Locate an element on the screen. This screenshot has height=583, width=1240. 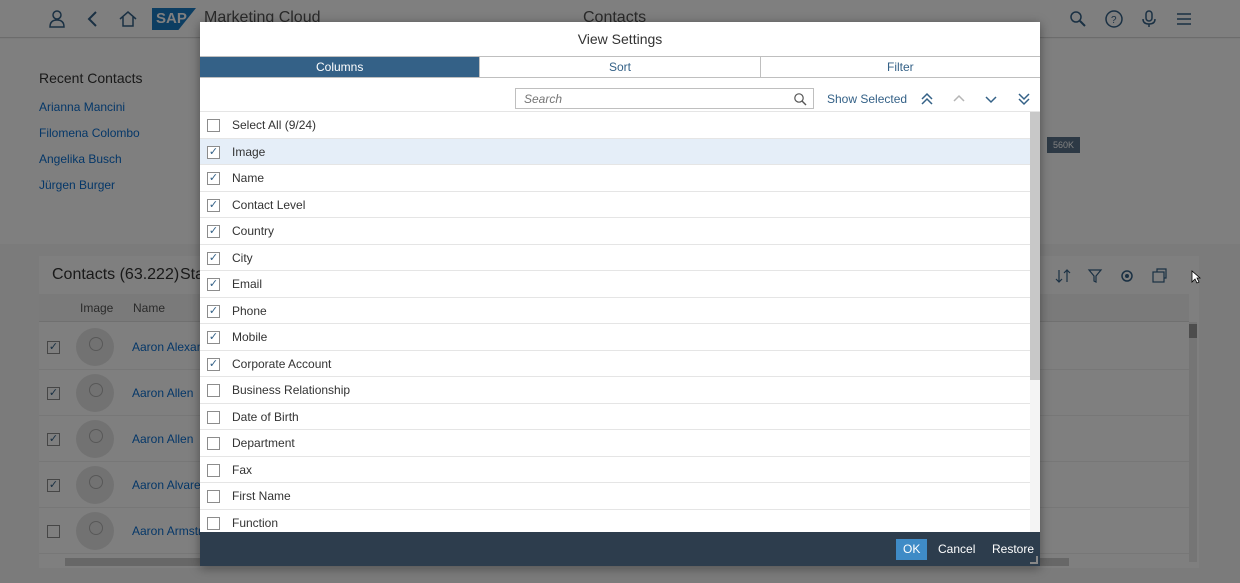
list-item: ✓ Name is located at coordinates (615, 178).